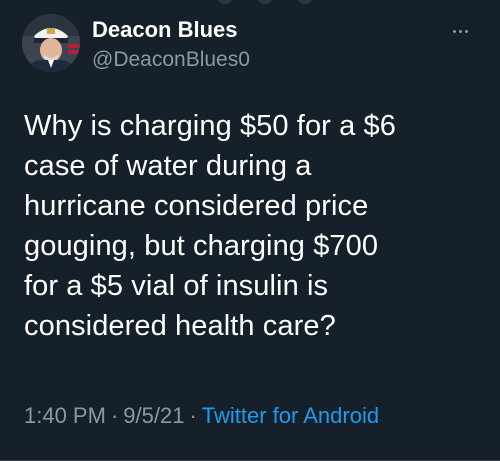 The image size is (500, 461). What do you see at coordinates (252, 44) in the screenshot?
I see `tweet-header: Deacon Blues @DeaconBlues0` at bounding box center [252, 44].